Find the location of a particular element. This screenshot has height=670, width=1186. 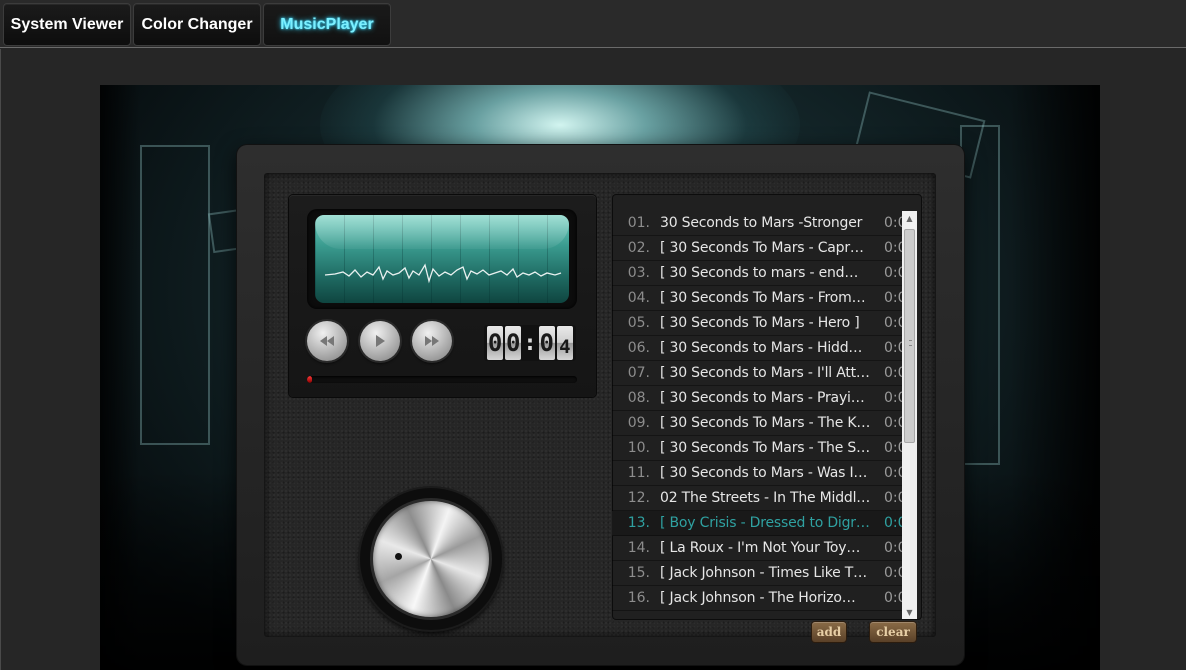

playlist-track: 16. [ Jack Johnson - The Horizo… 0:0 is located at coordinates (757, 598).